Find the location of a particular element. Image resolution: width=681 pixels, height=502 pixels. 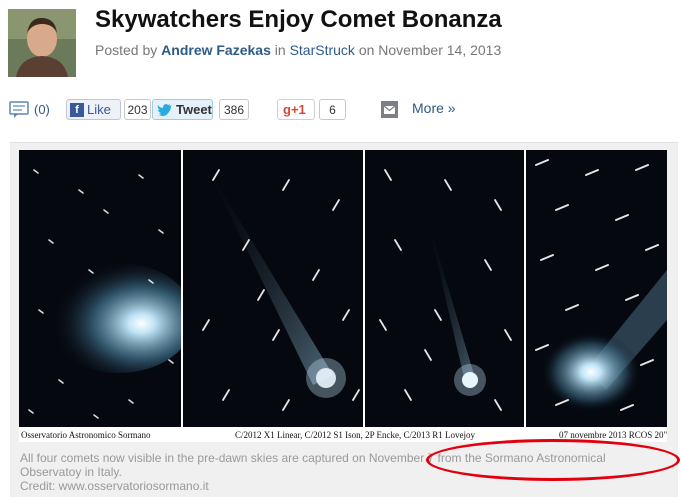

tweet-button: Tweet is located at coordinates (182, 109).